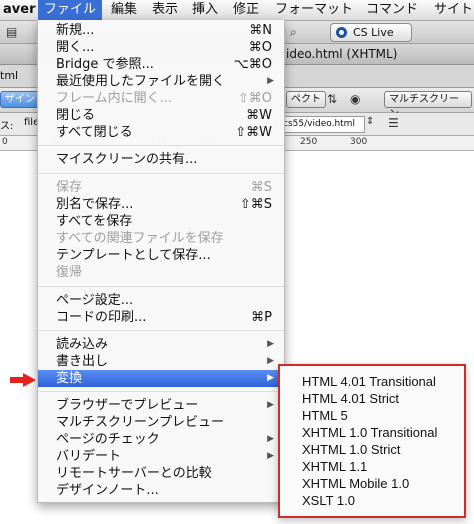 The width and height of the screenshot is (474, 524). What do you see at coordinates (161, 30) in the screenshot?
I see `menu-item-new: 新規... ⌘N` at bounding box center [161, 30].